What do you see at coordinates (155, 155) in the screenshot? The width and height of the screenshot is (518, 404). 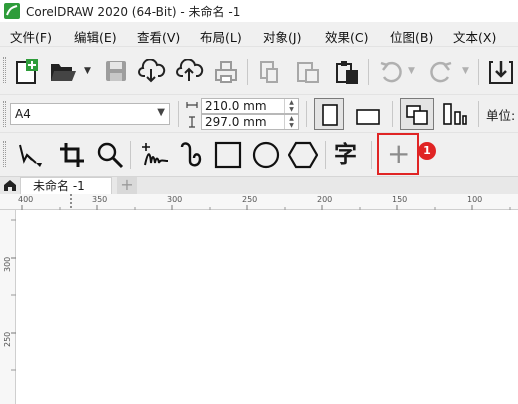 I see `freehand-tool-icon` at bounding box center [155, 155].